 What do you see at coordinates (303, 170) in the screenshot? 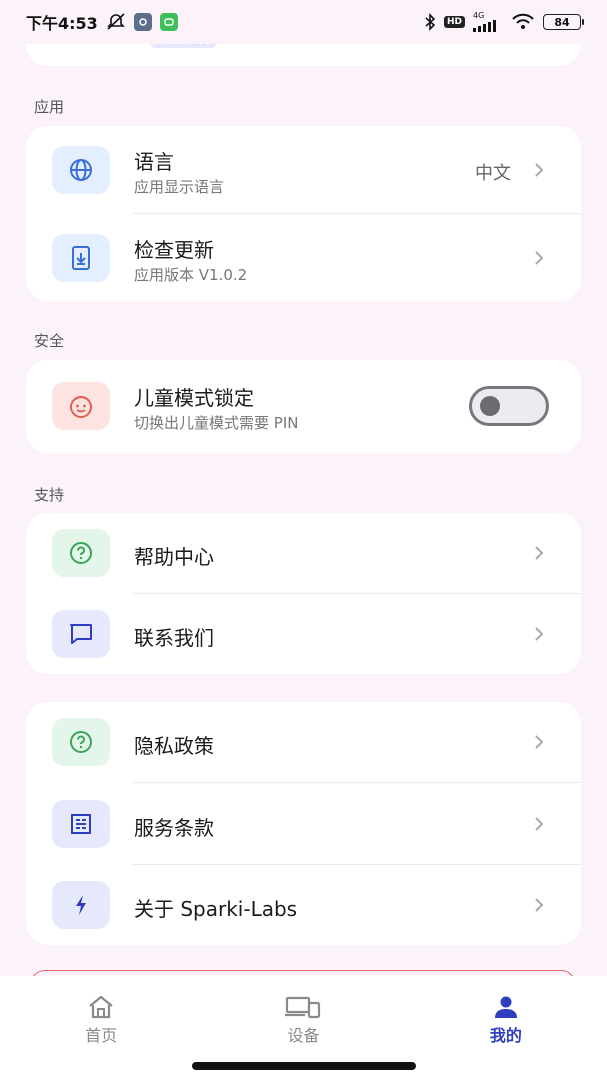
I see `language-row: 语言 应用显示语言 中文` at bounding box center [303, 170].